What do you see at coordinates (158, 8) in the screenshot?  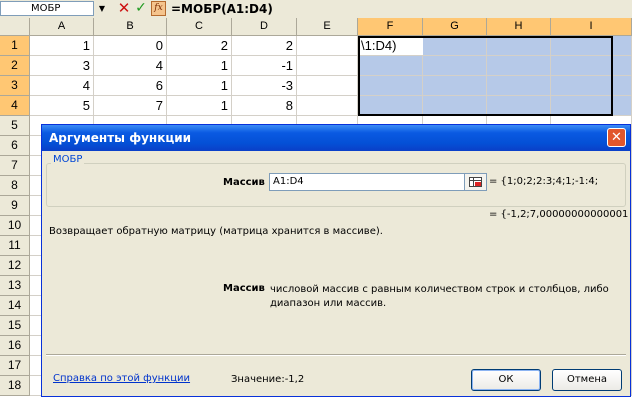 I see `insert-function-button: fx` at bounding box center [158, 8].